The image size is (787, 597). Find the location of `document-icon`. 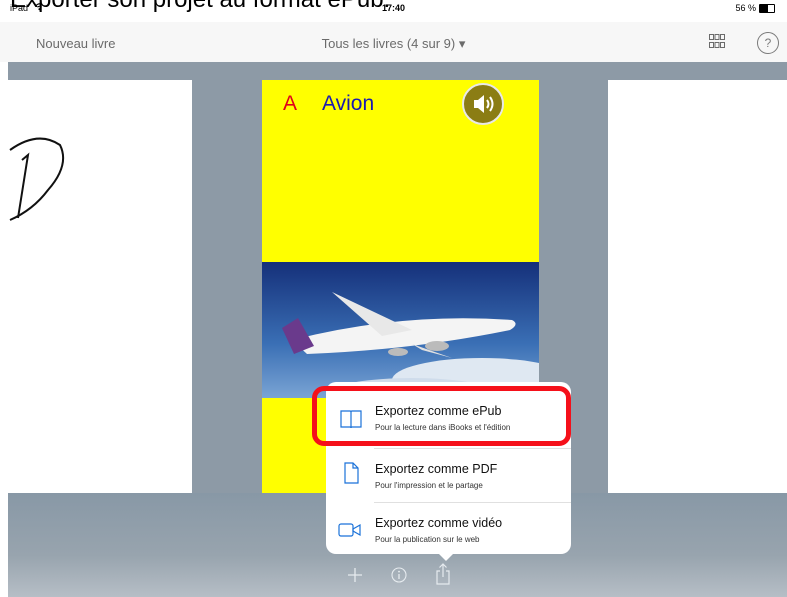

document-icon is located at coordinates (351, 473).